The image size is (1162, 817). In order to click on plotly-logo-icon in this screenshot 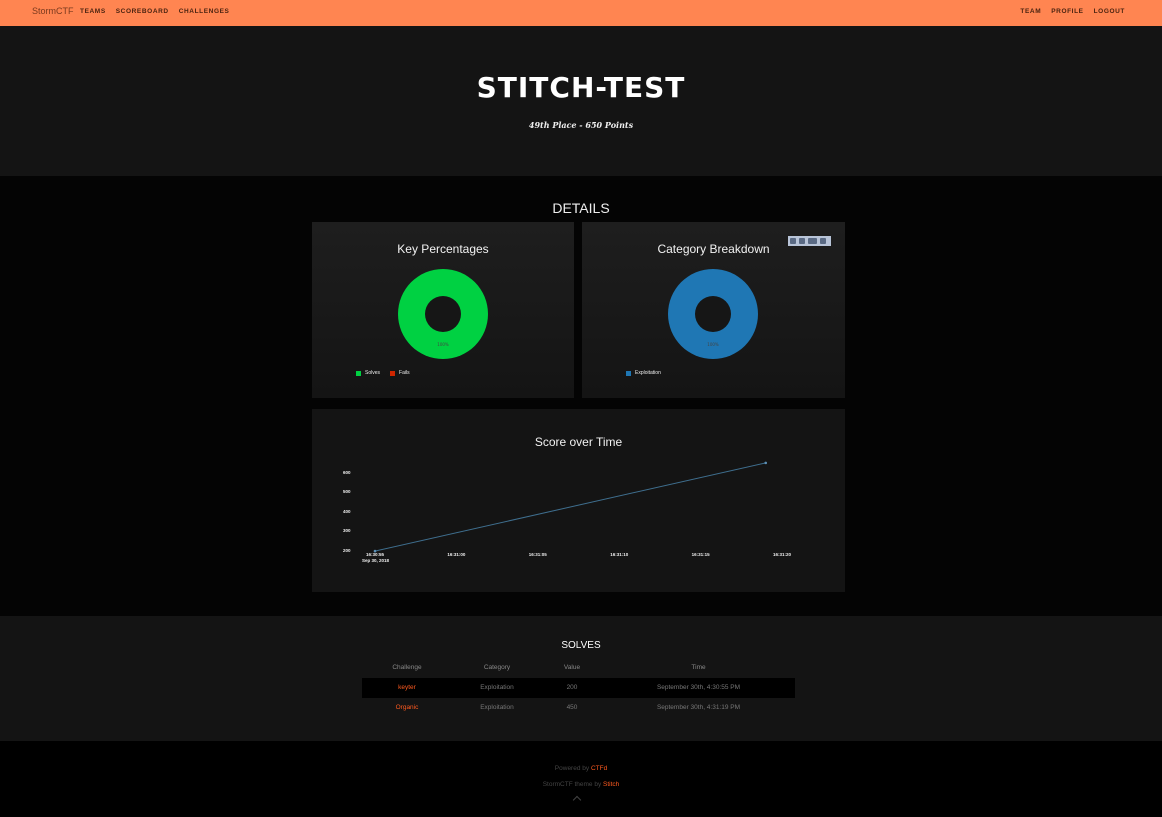, I will do `click(823, 241)`.